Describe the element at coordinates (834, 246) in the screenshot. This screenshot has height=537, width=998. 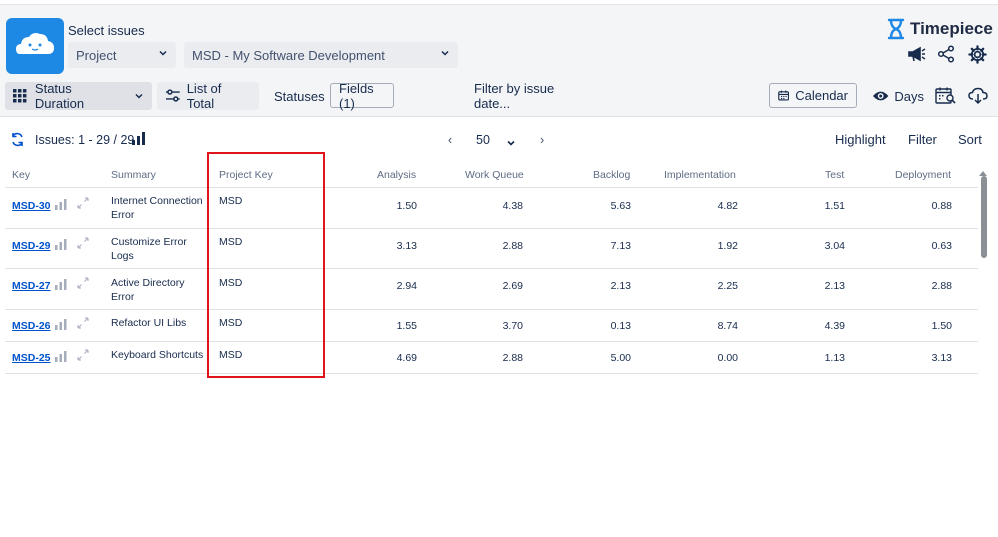
I see `test-cell: 3.04` at that location.